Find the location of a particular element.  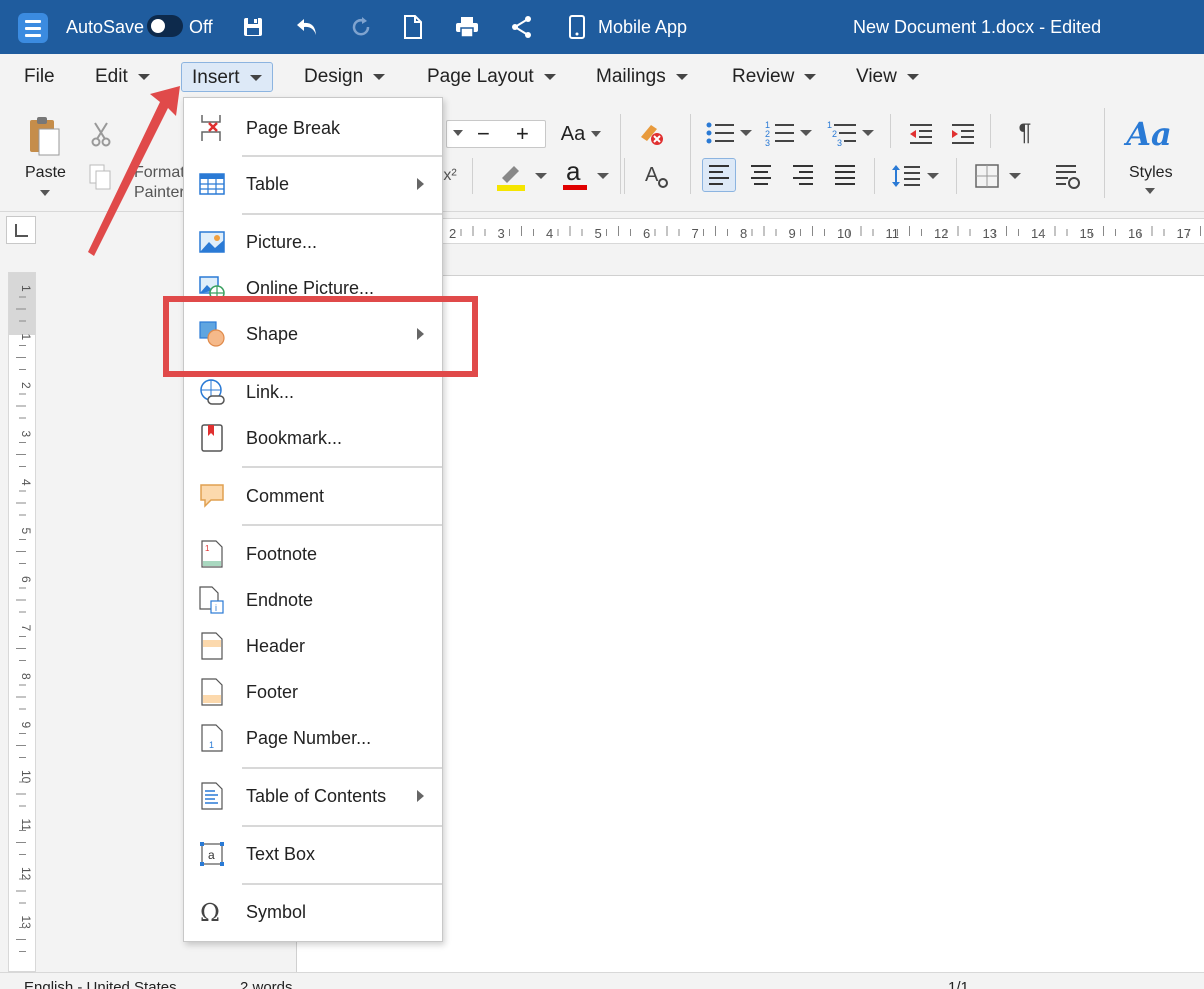

share-icon is located at coordinates (522, 27).